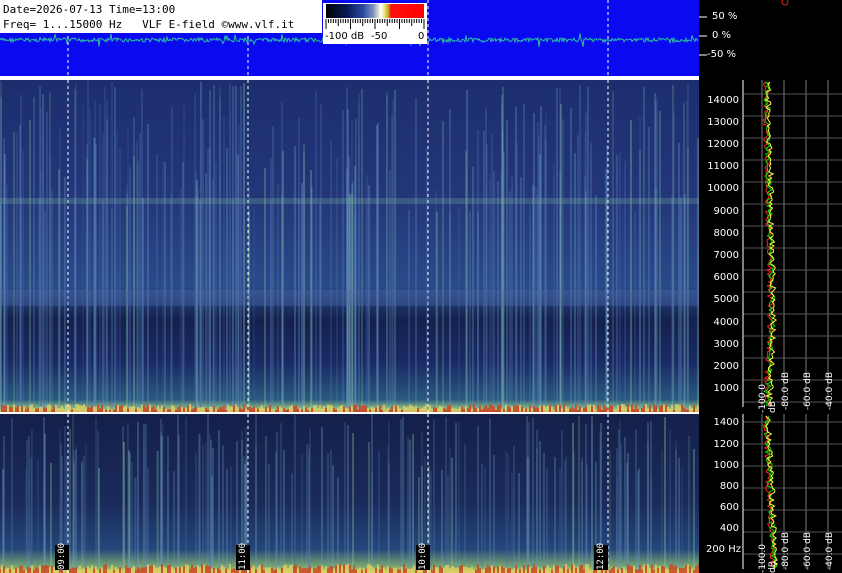  I want to click on freq-tick-11000: 11000, so click(723, 166).